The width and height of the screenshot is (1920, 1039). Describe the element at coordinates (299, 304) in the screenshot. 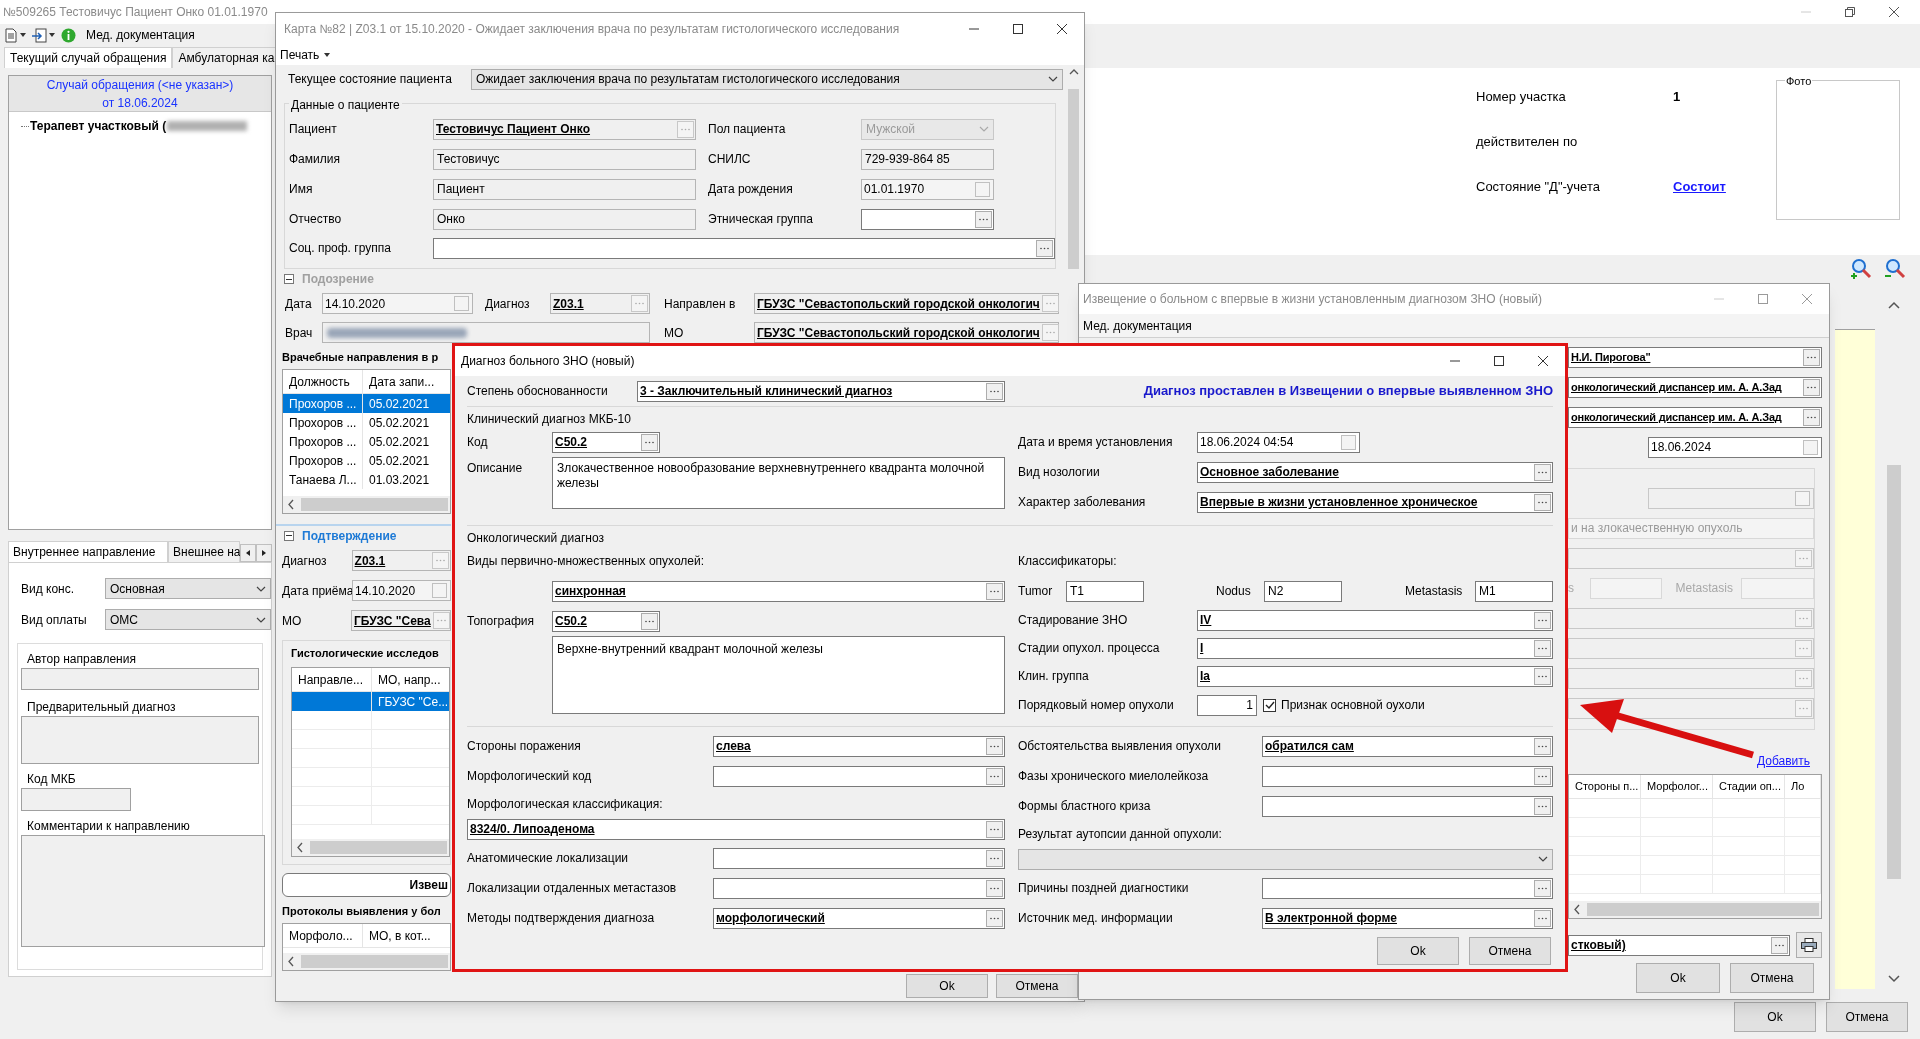

I see `field-label: Дата` at that location.